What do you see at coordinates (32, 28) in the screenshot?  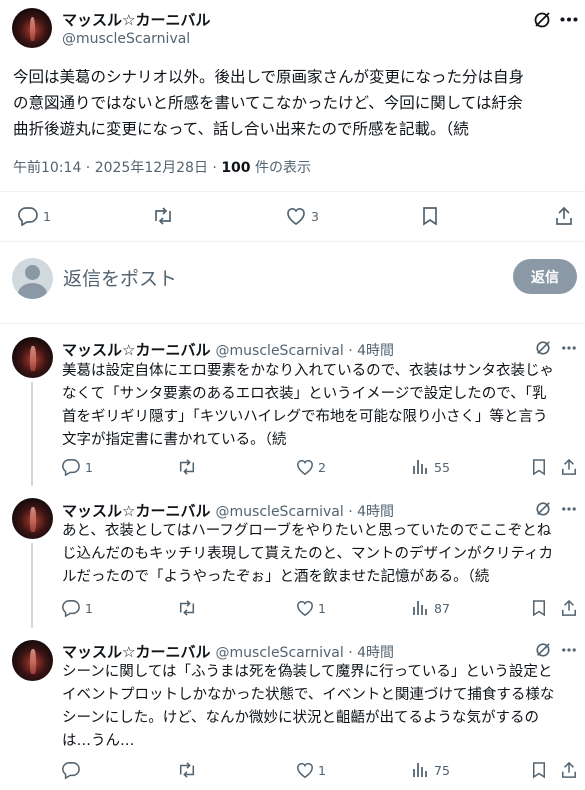 I see `author-avatar` at bounding box center [32, 28].